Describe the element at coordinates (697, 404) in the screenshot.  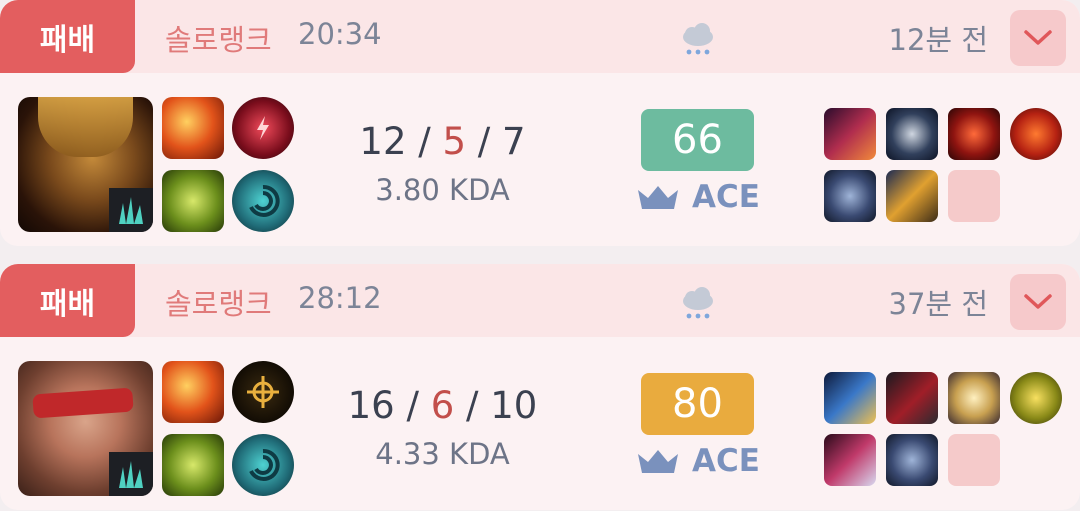
I see `op-score: 80` at that location.